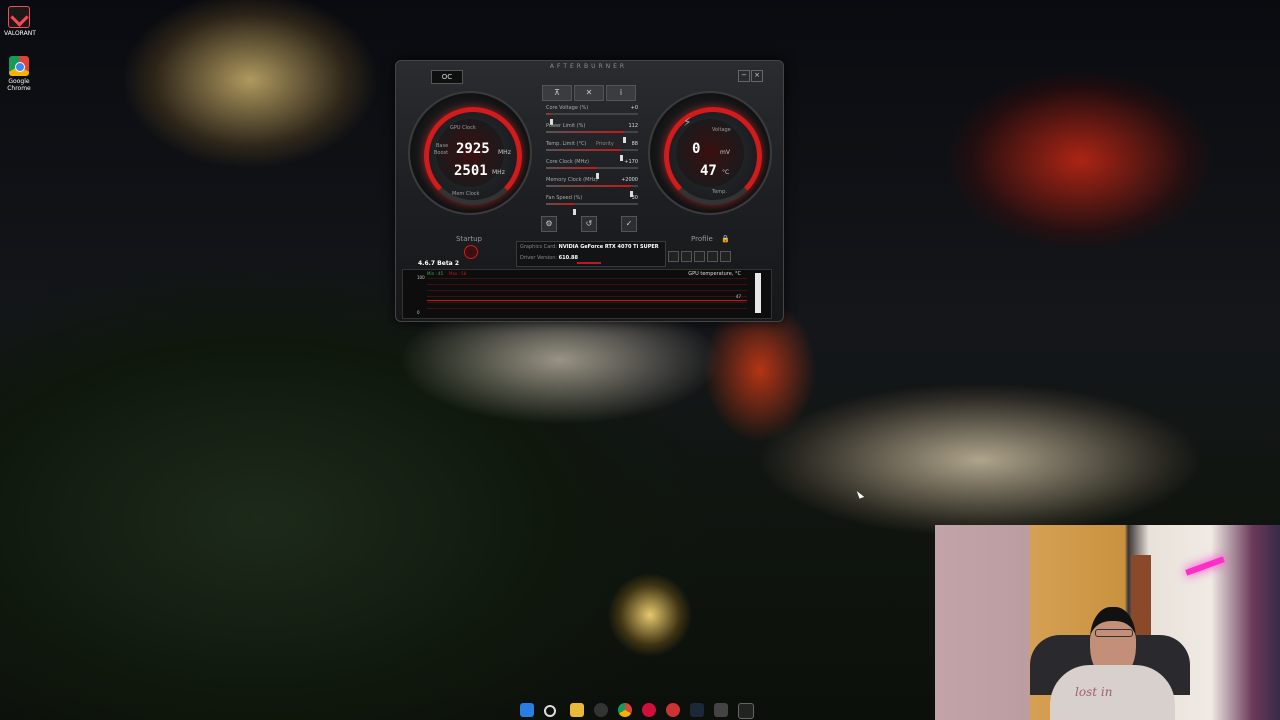 The image size is (1280, 720). What do you see at coordinates (567, 162) in the screenshot?
I see `slider-label: Core Clock (MHz)` at bounding box center [567, 162].